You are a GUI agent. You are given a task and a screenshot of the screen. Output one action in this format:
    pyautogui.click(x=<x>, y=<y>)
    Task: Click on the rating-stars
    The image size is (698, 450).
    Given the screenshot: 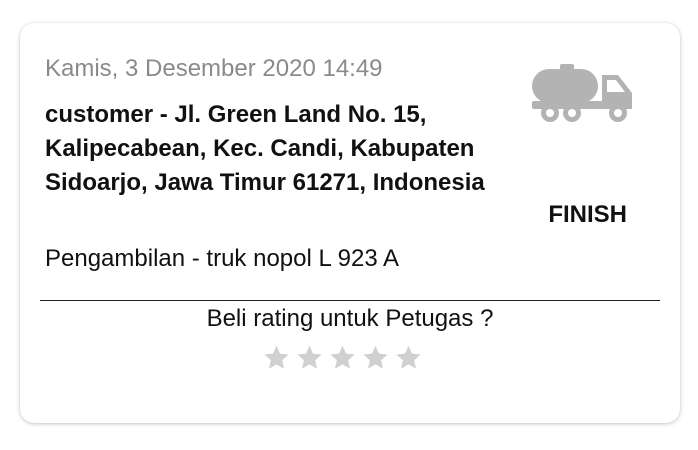 What is the action you would take?
    pyautogui.click(x=342, y=357)
    